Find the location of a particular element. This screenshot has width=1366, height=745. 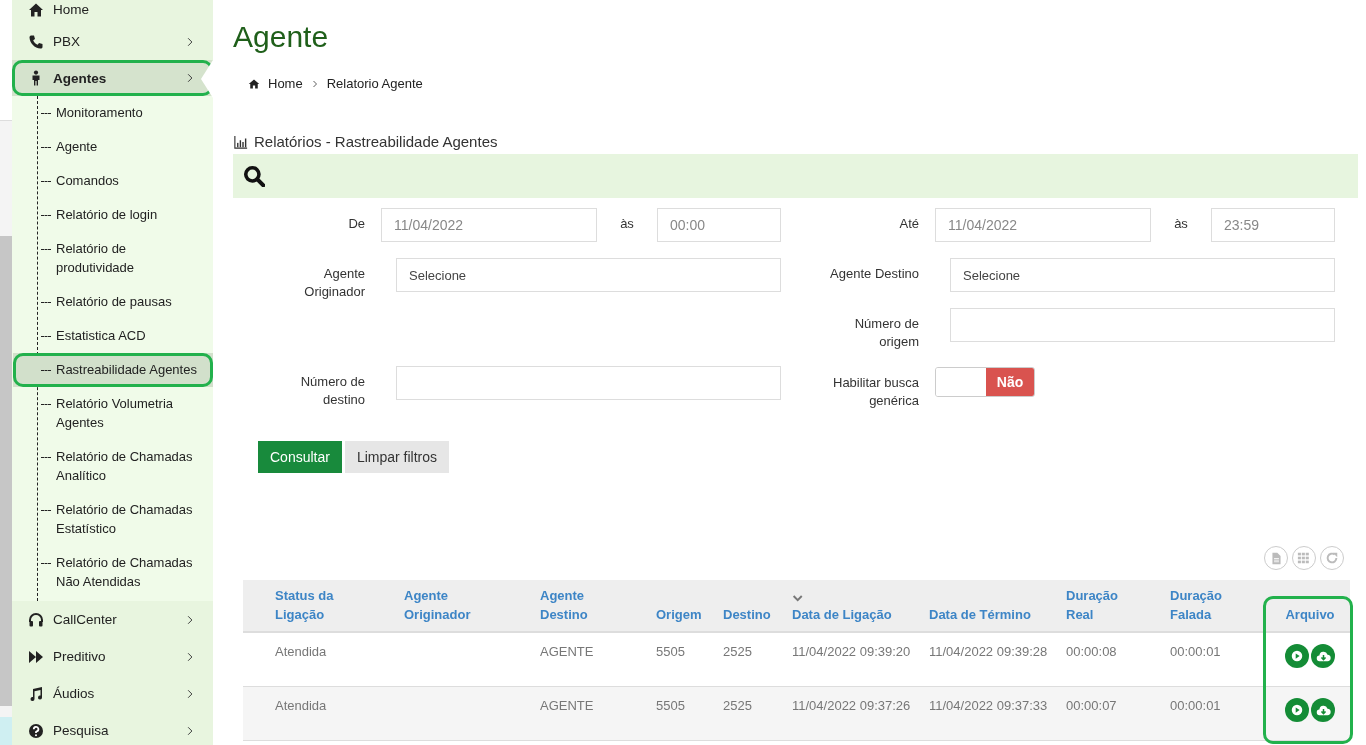

submenu-item: Relatório de produtividade is located at coordinates (125, 258).